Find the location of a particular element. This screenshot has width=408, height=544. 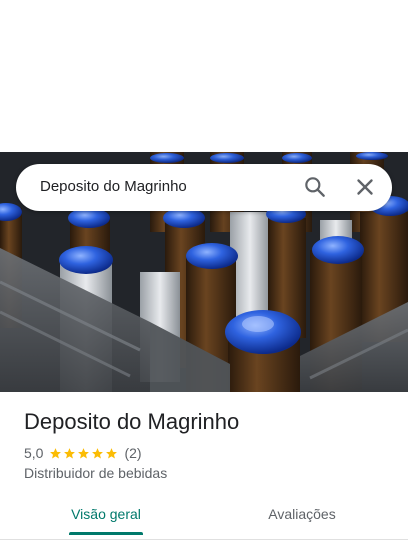

rating-row: 5,0 (2) is located at coordinates (83, 453).